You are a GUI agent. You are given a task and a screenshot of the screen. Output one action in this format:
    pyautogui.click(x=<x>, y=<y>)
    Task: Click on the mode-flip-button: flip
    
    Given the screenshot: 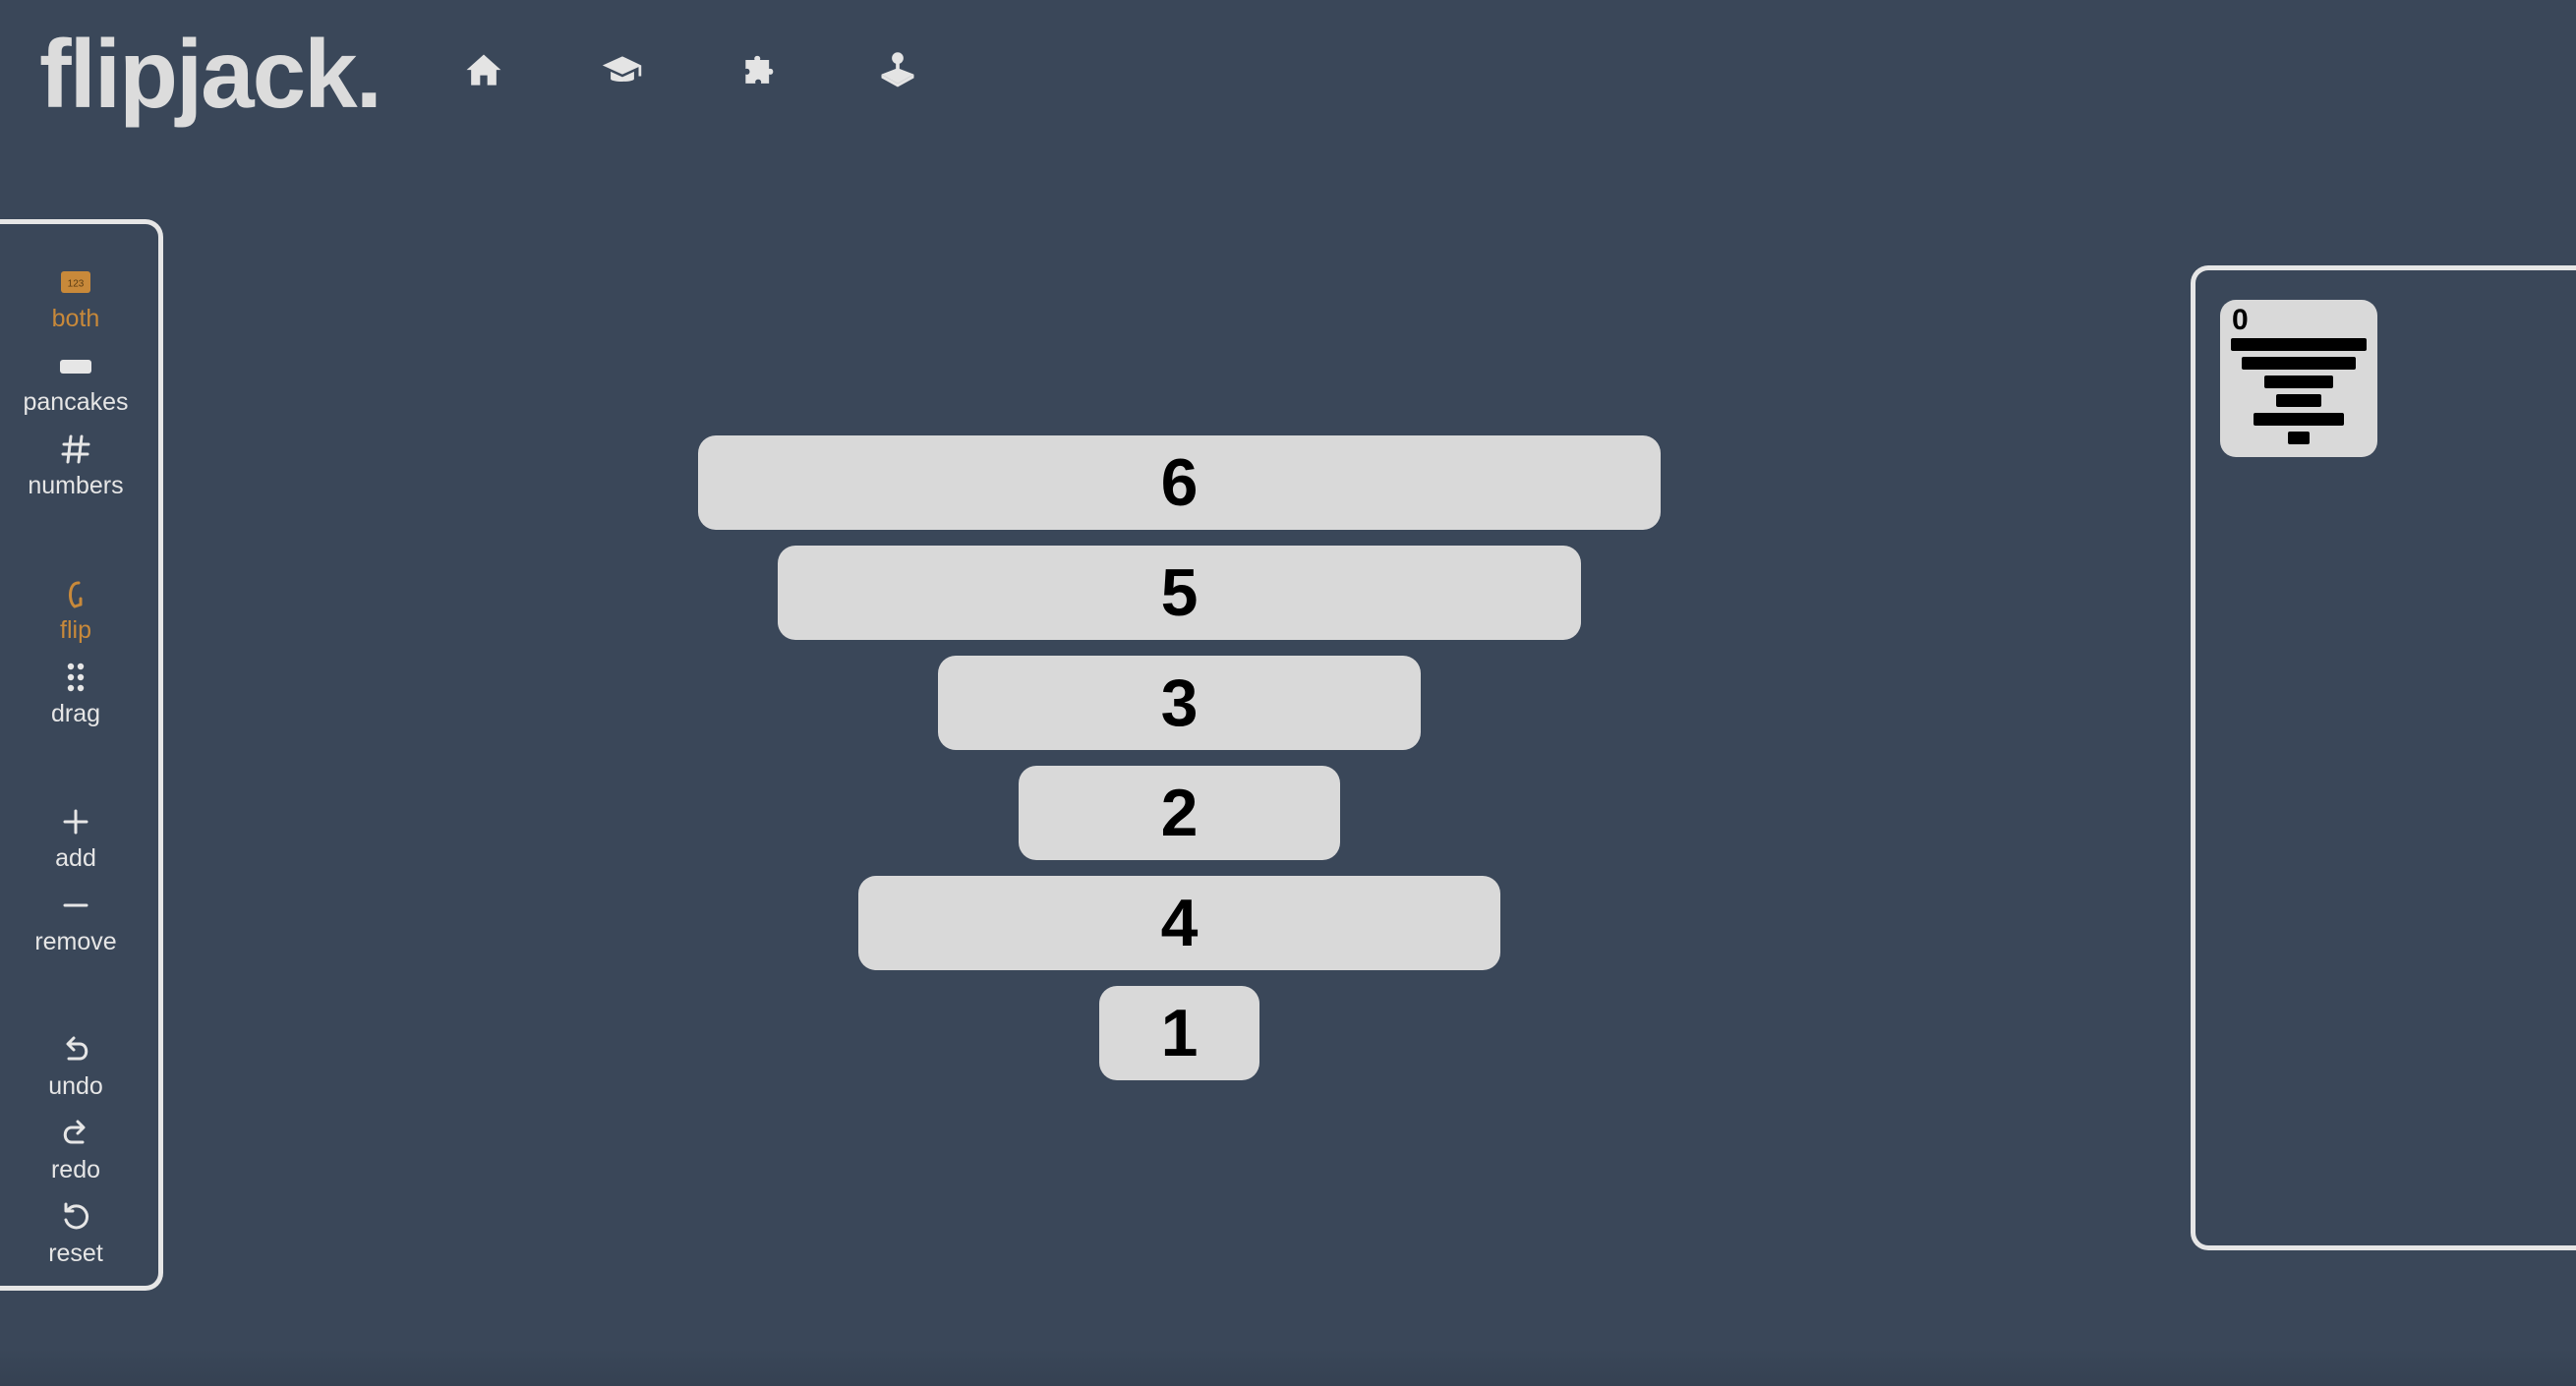 What is the action you would take?
    pyautogui.click(x=79, y=613)
    